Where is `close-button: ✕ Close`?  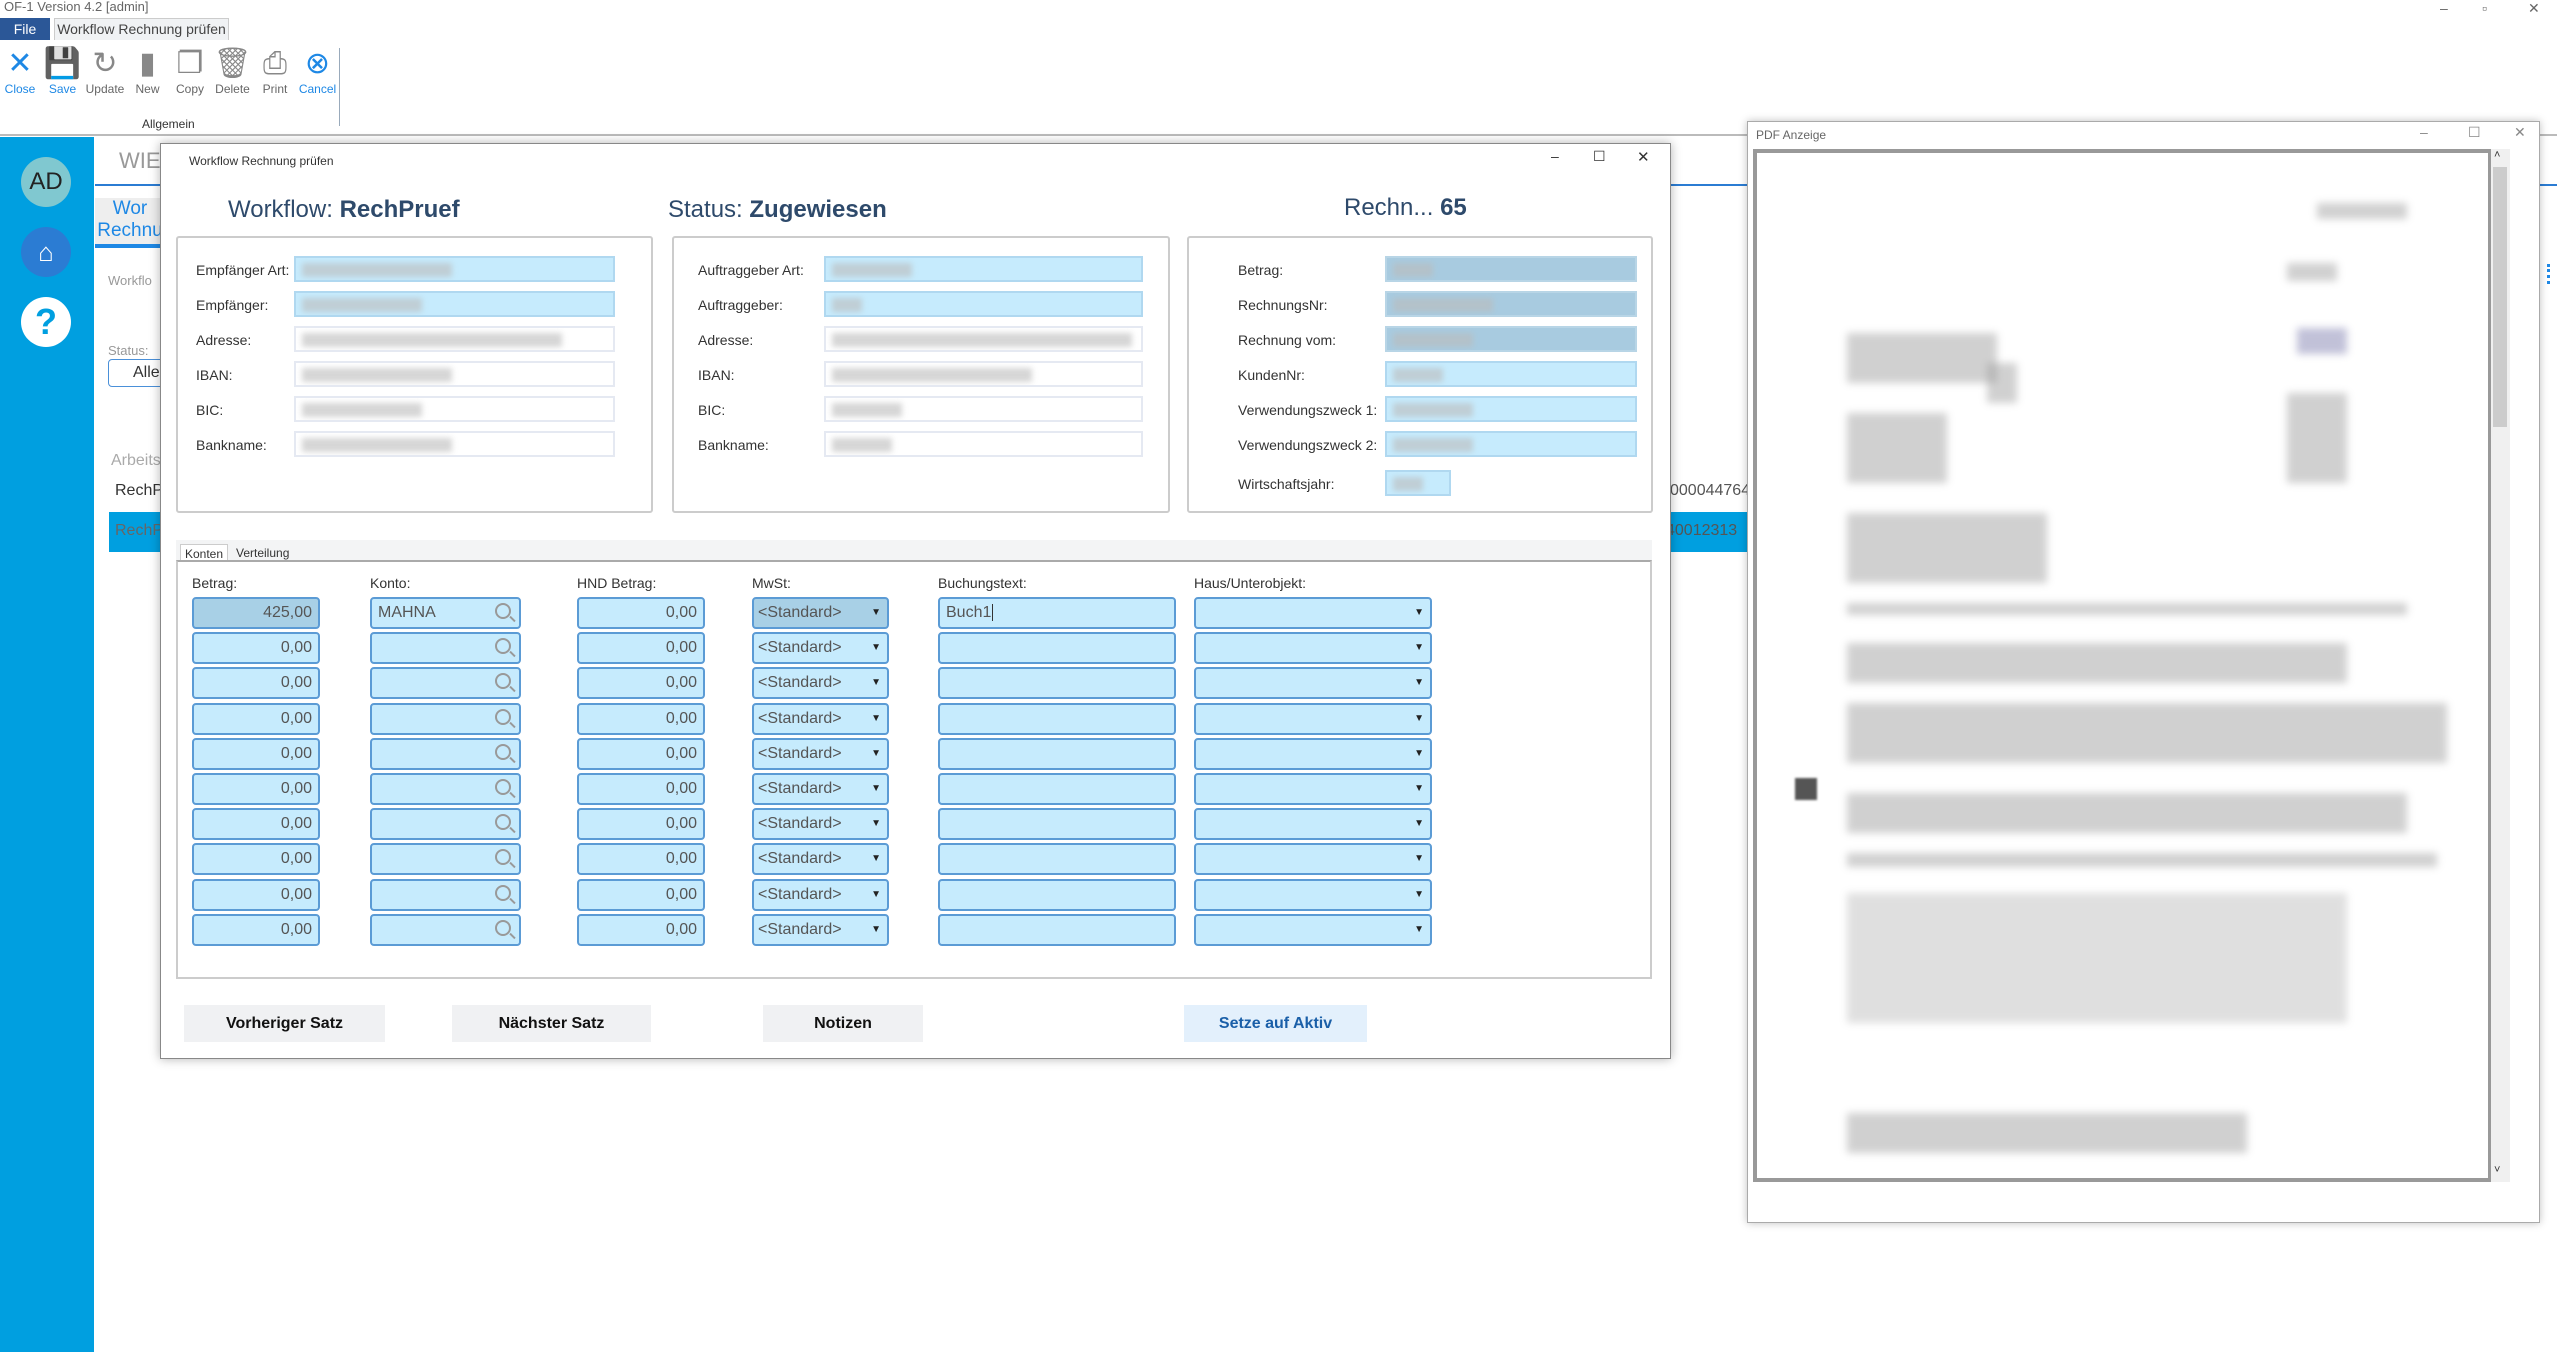 close-button: ✕ Close is located at coordinates (20, 71).